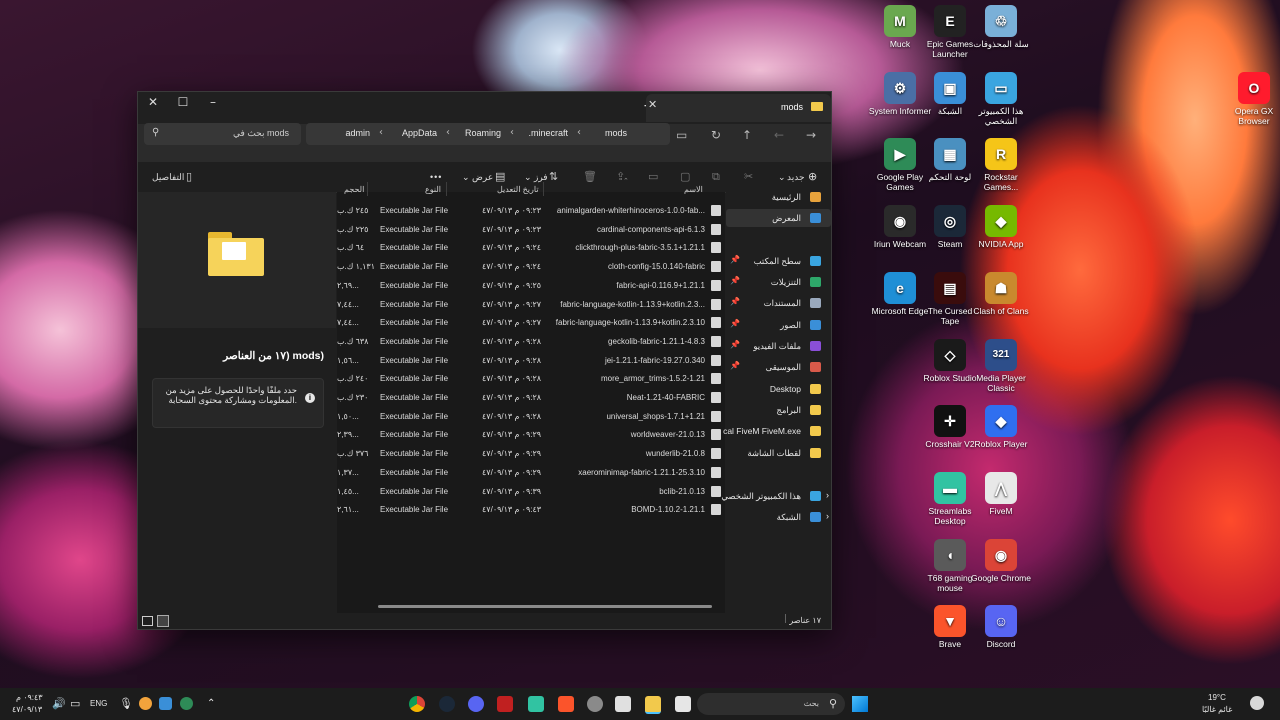 This screenshot has width=1280, height=720. I want to click on close-tab-icon: ✕, so click(652, 104).